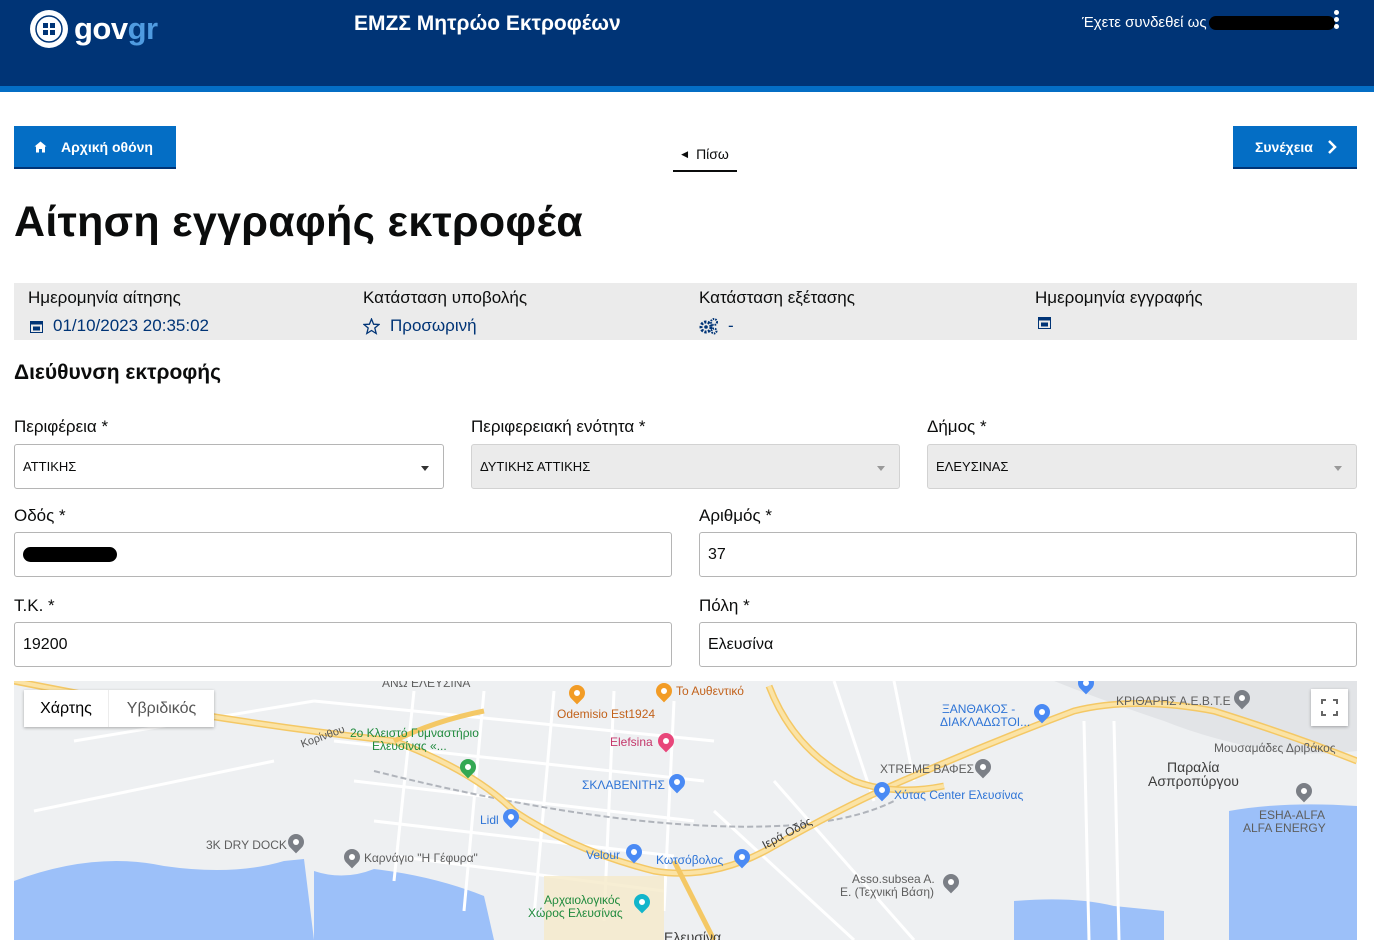 This screenshot has height=940, width=1374. What do you see at coordinates (972, 466) in the screenshot?
I see `municipality-select-value: ΕΛΕΥΣΙΝΑΣ` at bounding box center [972, 466].